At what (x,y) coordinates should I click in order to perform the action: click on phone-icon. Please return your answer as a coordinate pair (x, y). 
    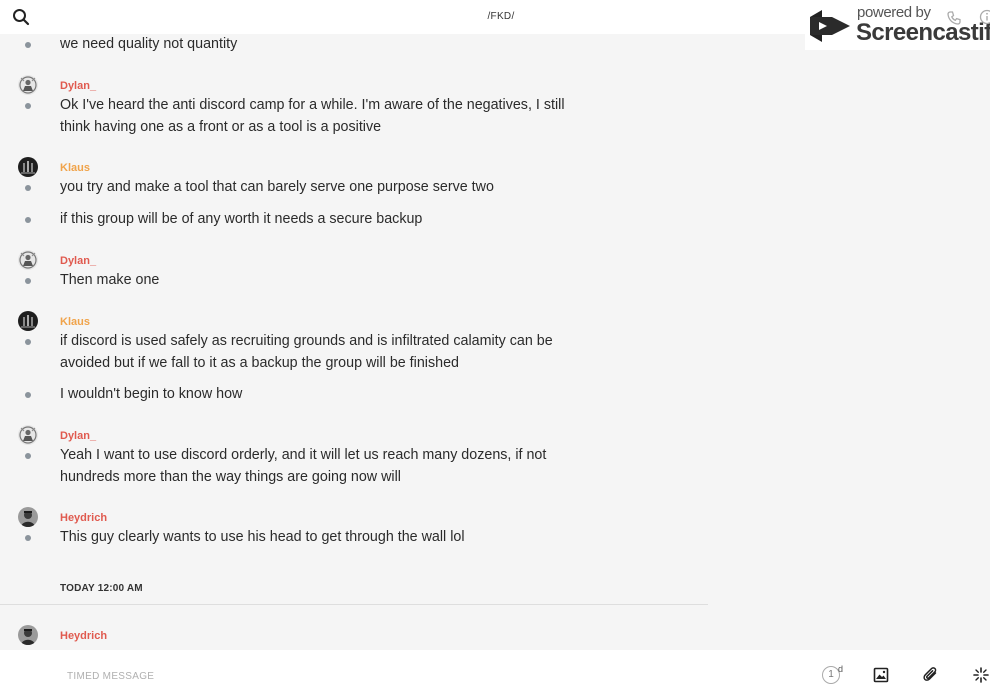
    Looking at the image, I should click on (954, 18).